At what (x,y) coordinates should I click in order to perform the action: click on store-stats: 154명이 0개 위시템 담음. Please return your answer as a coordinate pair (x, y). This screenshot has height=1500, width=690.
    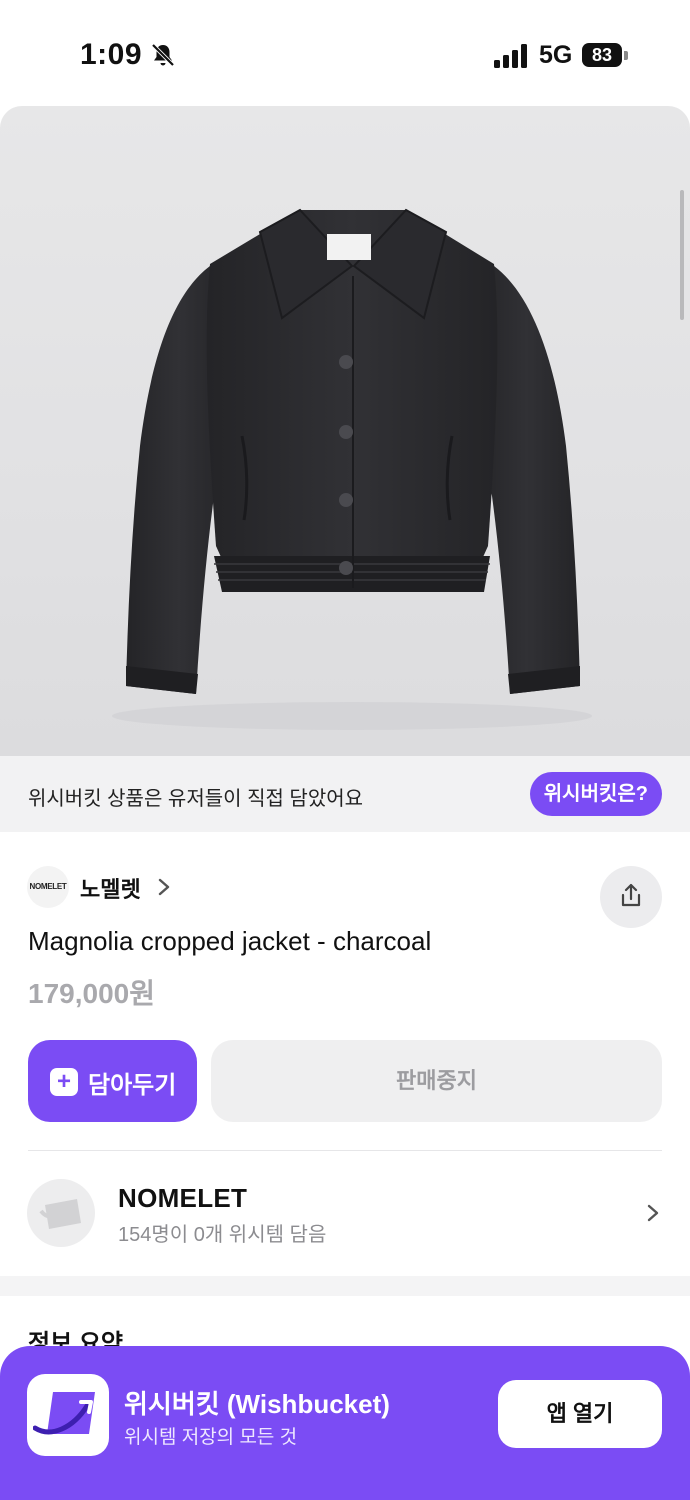
    Looking at the image, I should click on (222, 1235).